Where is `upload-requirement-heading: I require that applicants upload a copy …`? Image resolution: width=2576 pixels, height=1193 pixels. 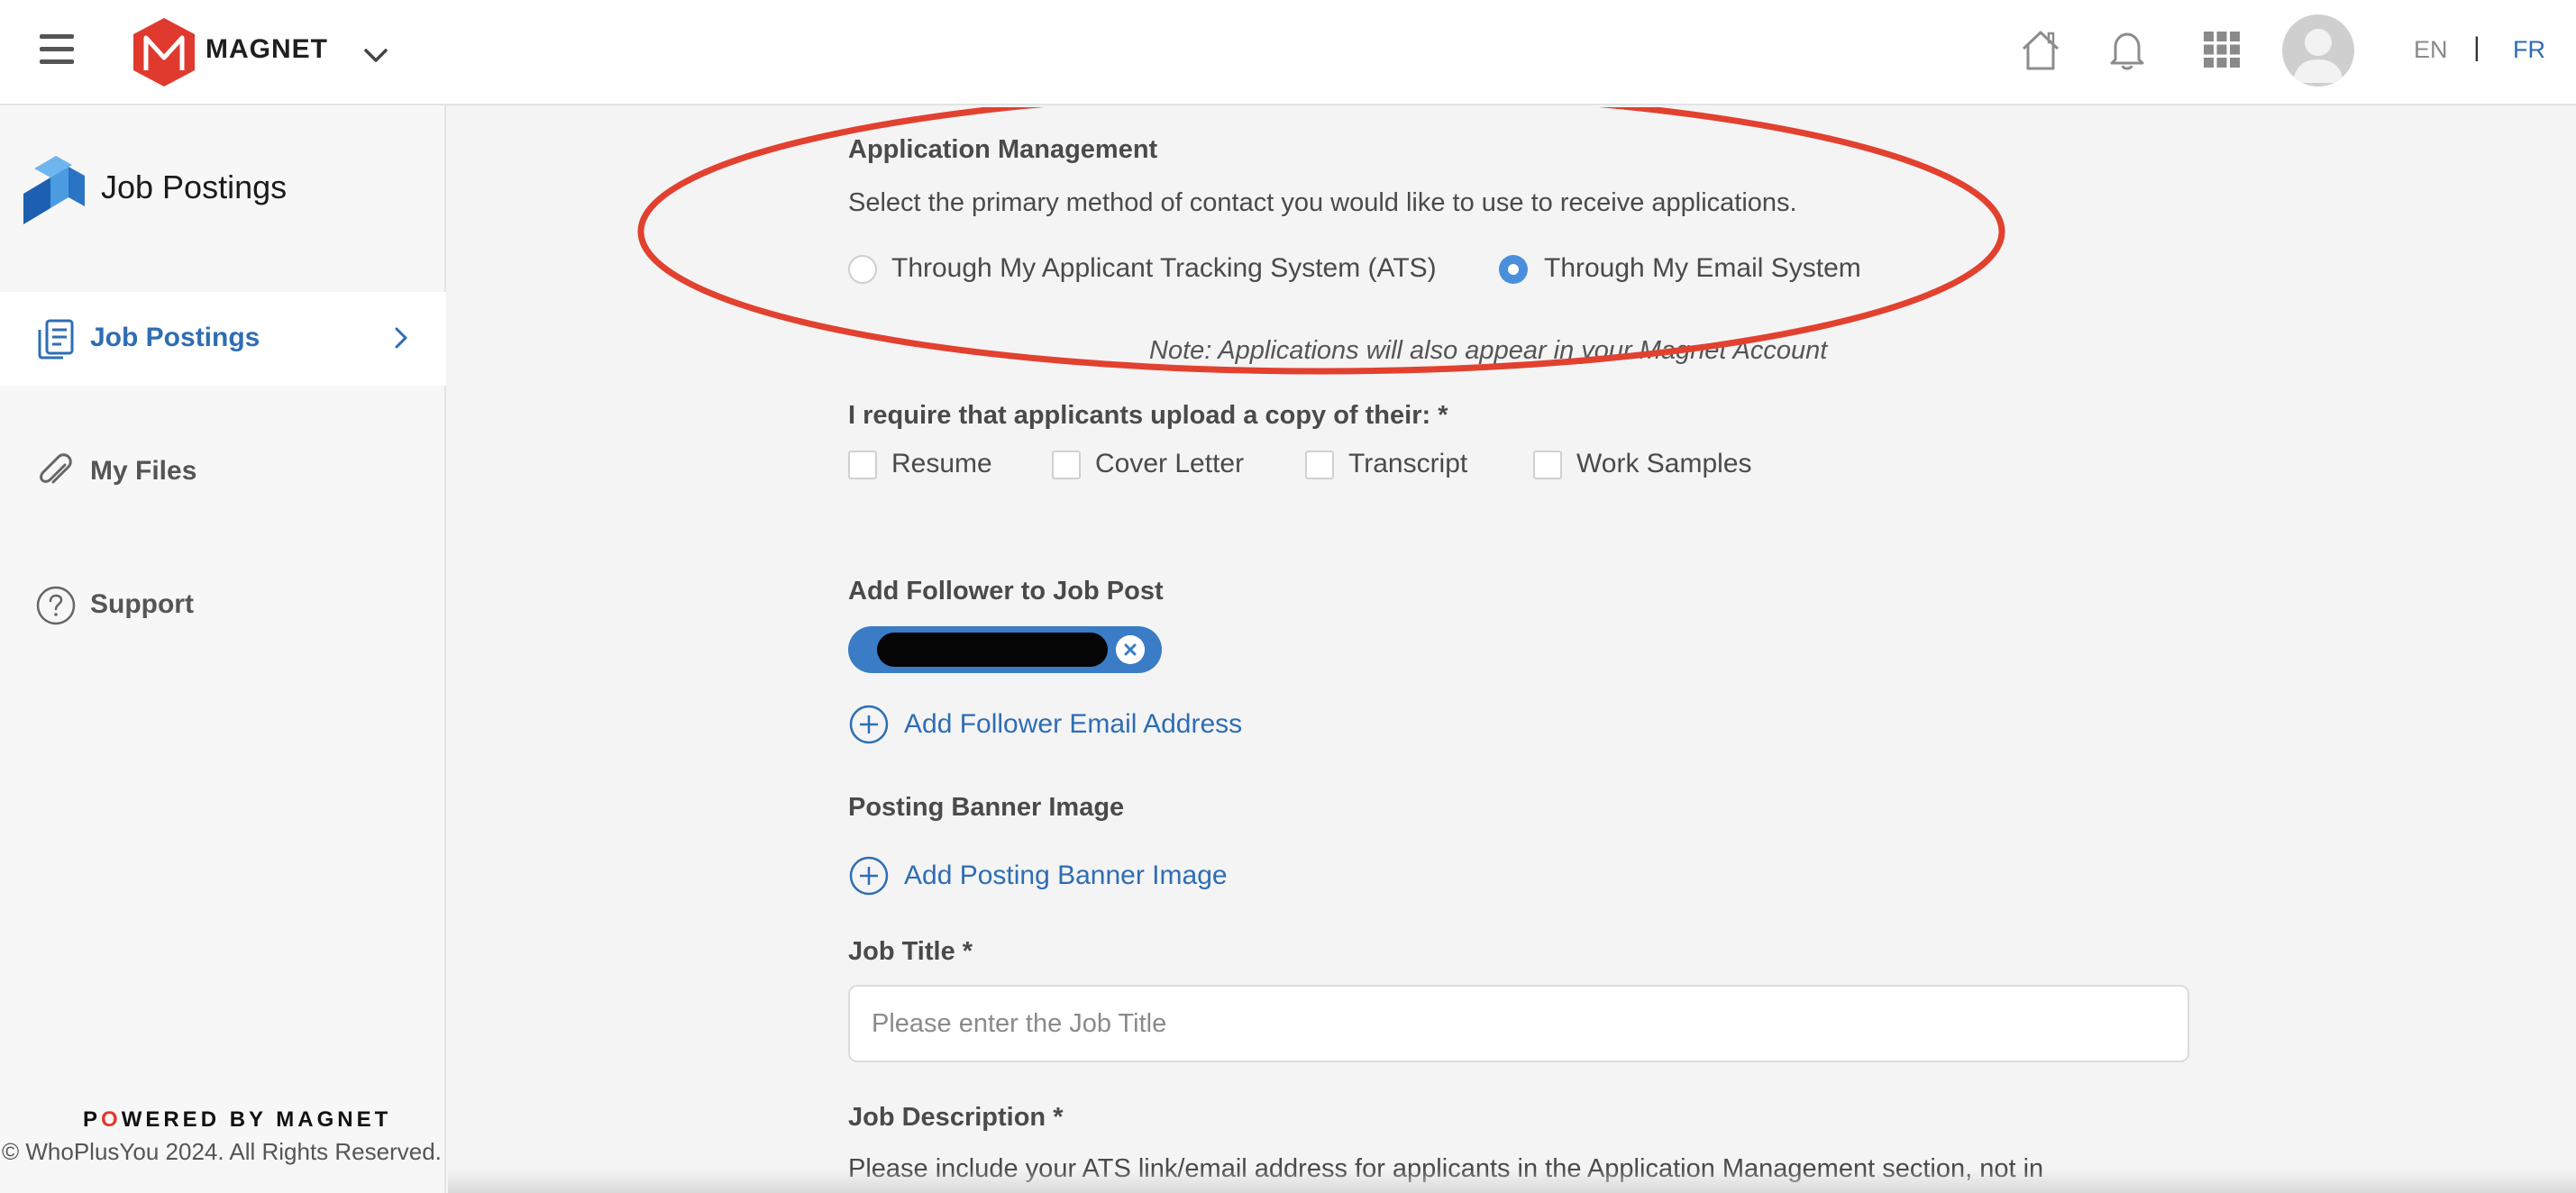
upload-requirement-heading: I require that applicants upload a copy … is located at coordinates (1148, 415).